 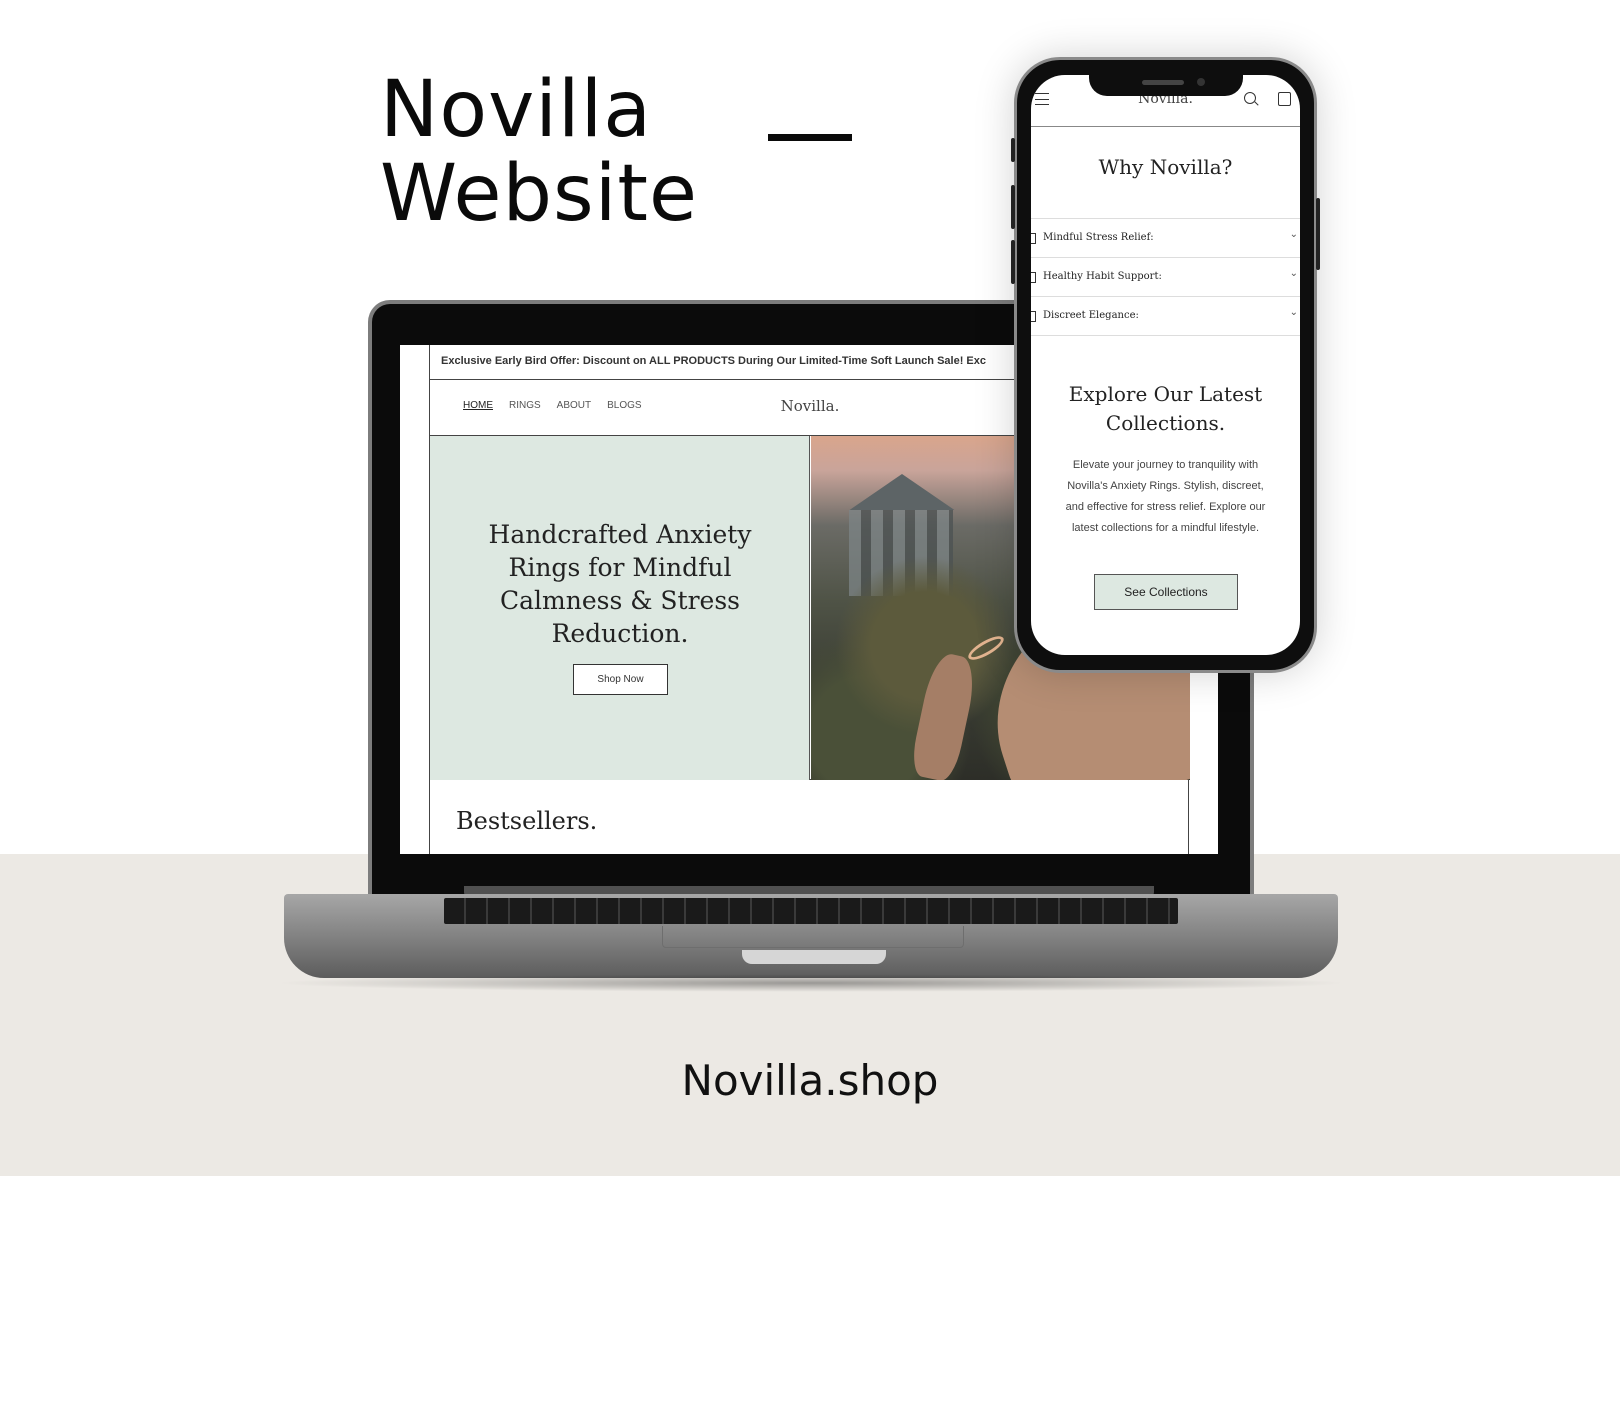 What do you see at coordinates (620, 679) in the screenshot?
I see `shop-now-button: Shop Now` at bounding box center [620, 679].